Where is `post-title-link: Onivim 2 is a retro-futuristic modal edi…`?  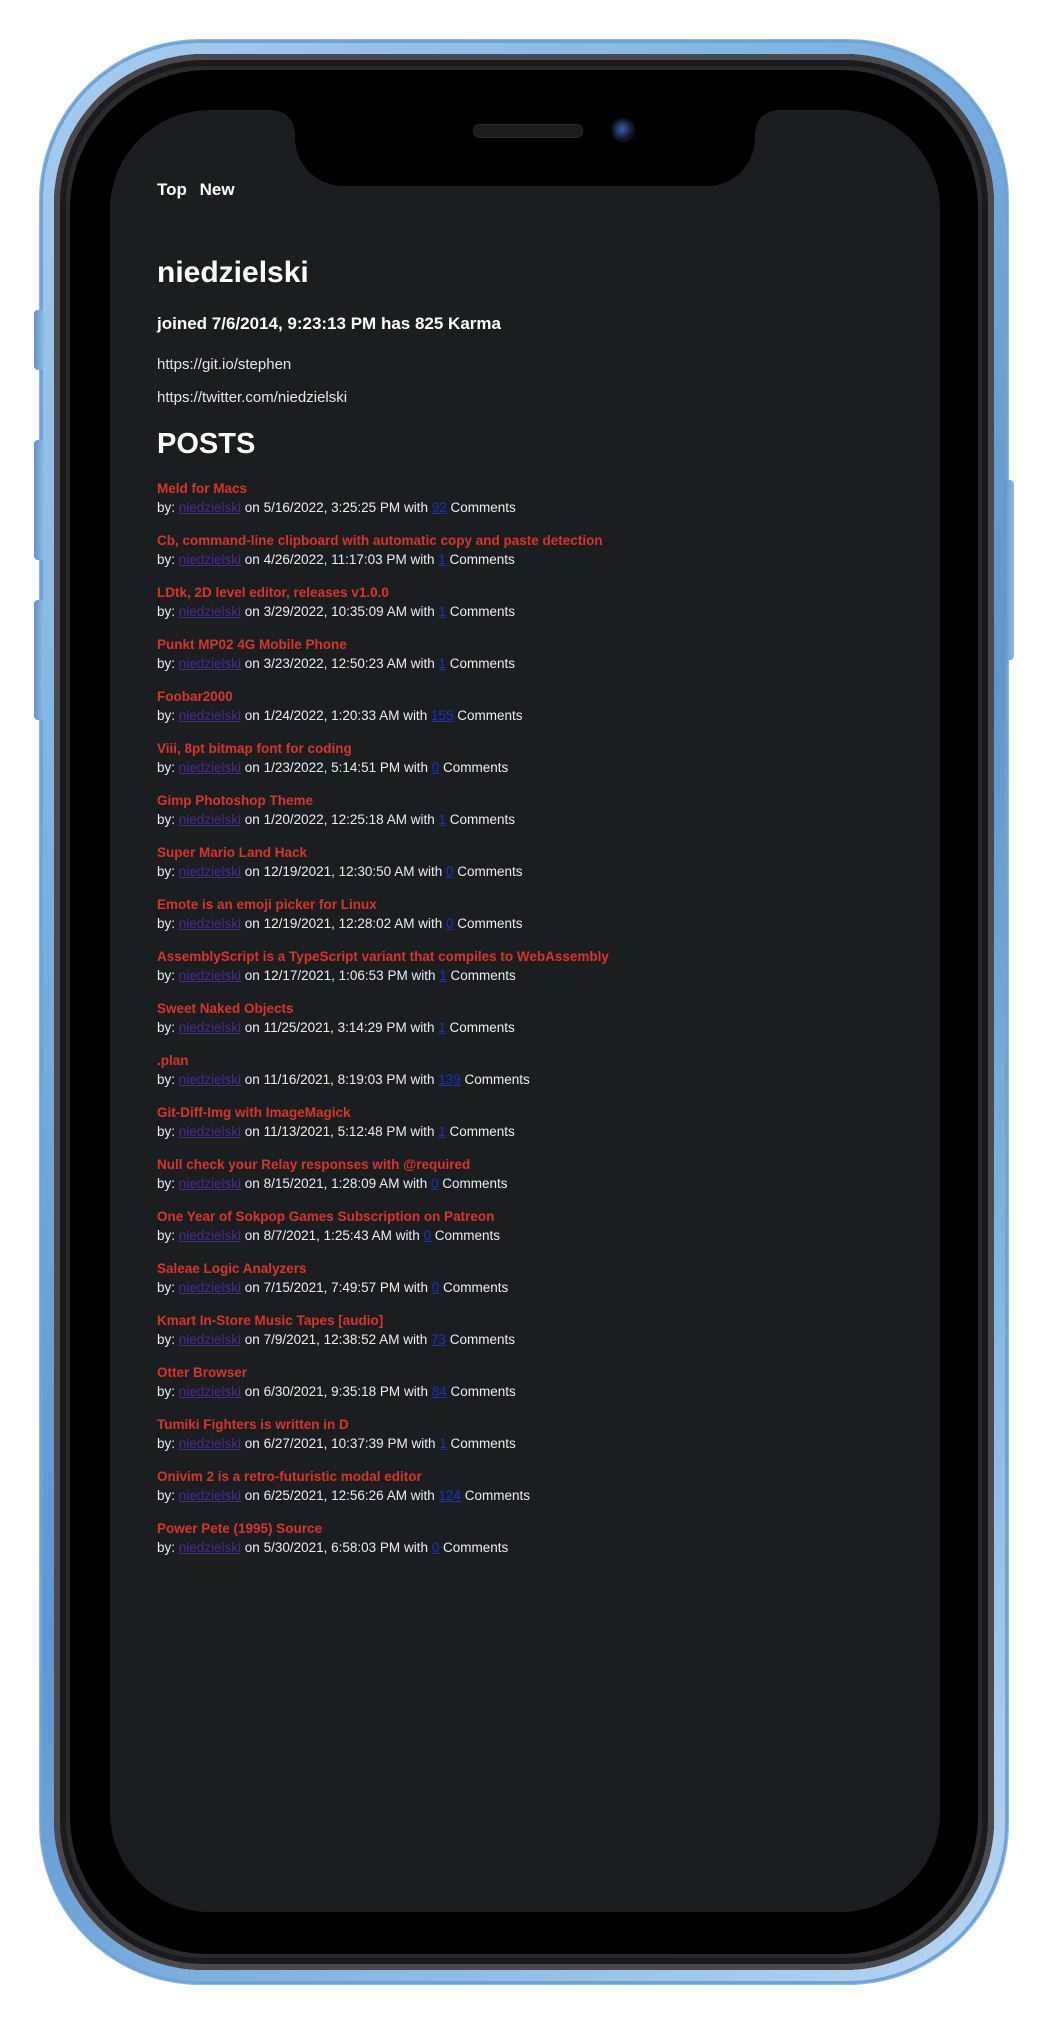 post-title-link: Onivim 2 is a retro-futuristic modal edi… is located at coordinates (527, 1476).